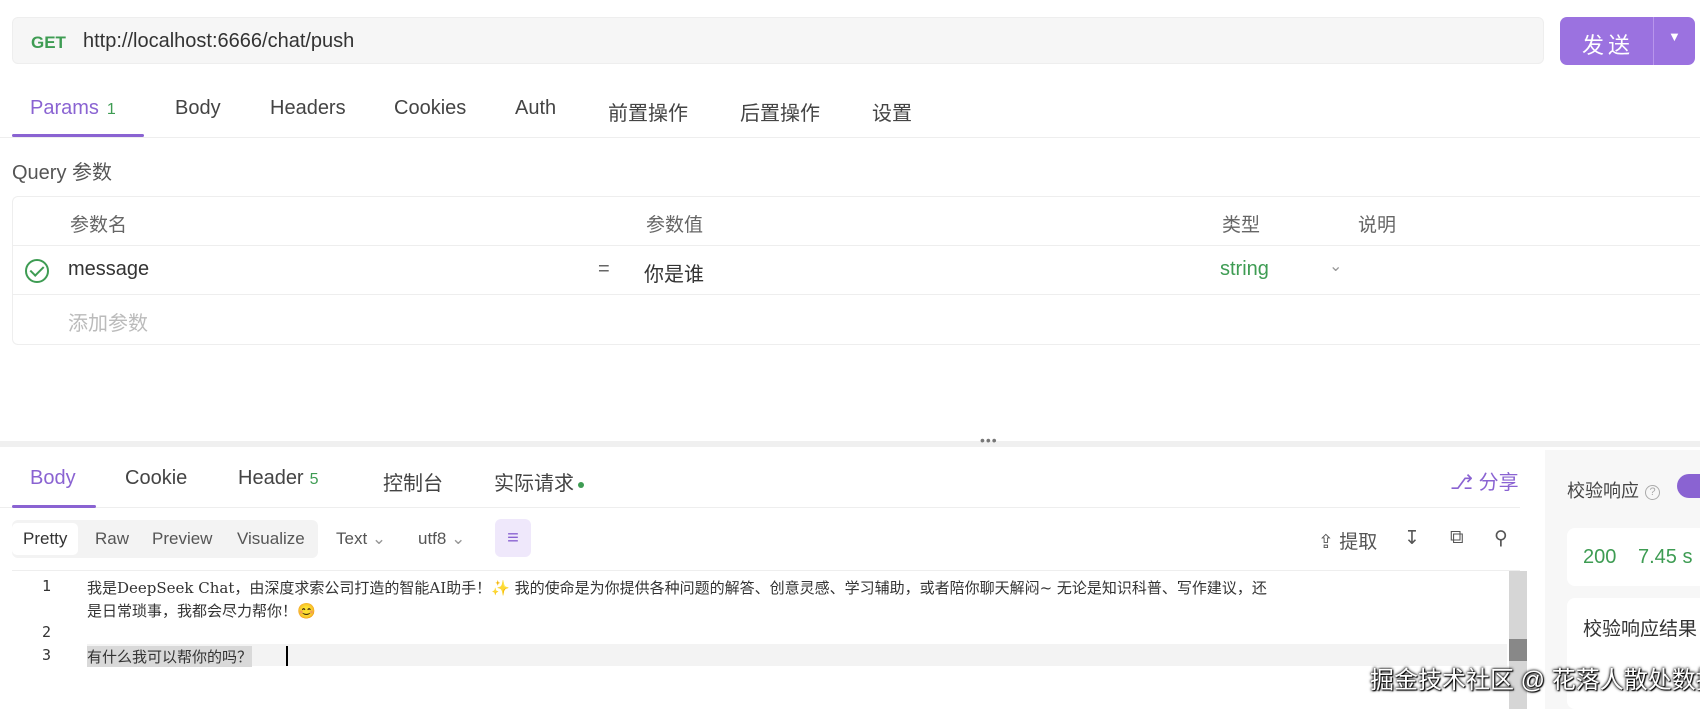 This screenshot has height=709, width=1700. Describe the element at coordinates (1633, 557) in the screenshot. I see `response-status-card: 200 7.45 s` at that location.